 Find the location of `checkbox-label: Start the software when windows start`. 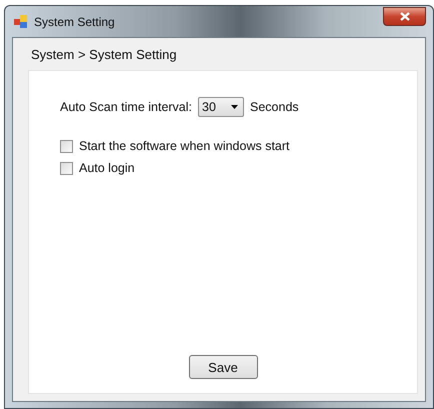

checkbox-label: Start the software when windows start is located at coordinates (184, 146).